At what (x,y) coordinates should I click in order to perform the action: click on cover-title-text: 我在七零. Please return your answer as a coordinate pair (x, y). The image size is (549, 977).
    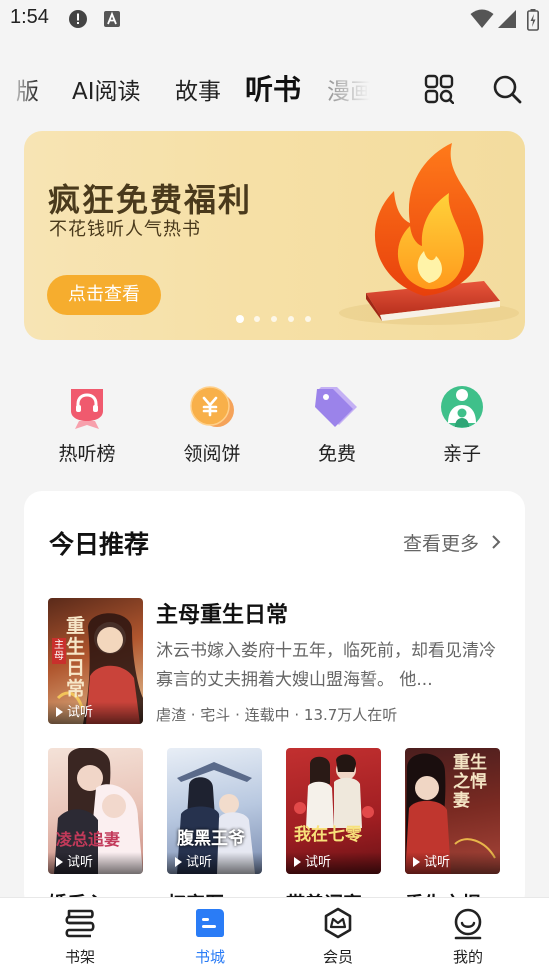
    Looking at the image, I should click on (328, 835).